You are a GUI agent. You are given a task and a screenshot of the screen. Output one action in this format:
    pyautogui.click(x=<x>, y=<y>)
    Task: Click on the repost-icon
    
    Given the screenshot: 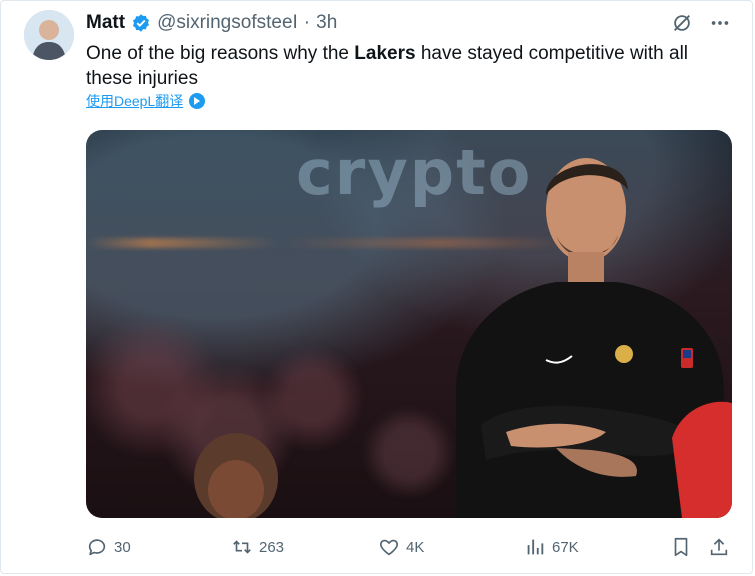 What is the action you would take?
    pyautogui.click(x=242, y=547)
    